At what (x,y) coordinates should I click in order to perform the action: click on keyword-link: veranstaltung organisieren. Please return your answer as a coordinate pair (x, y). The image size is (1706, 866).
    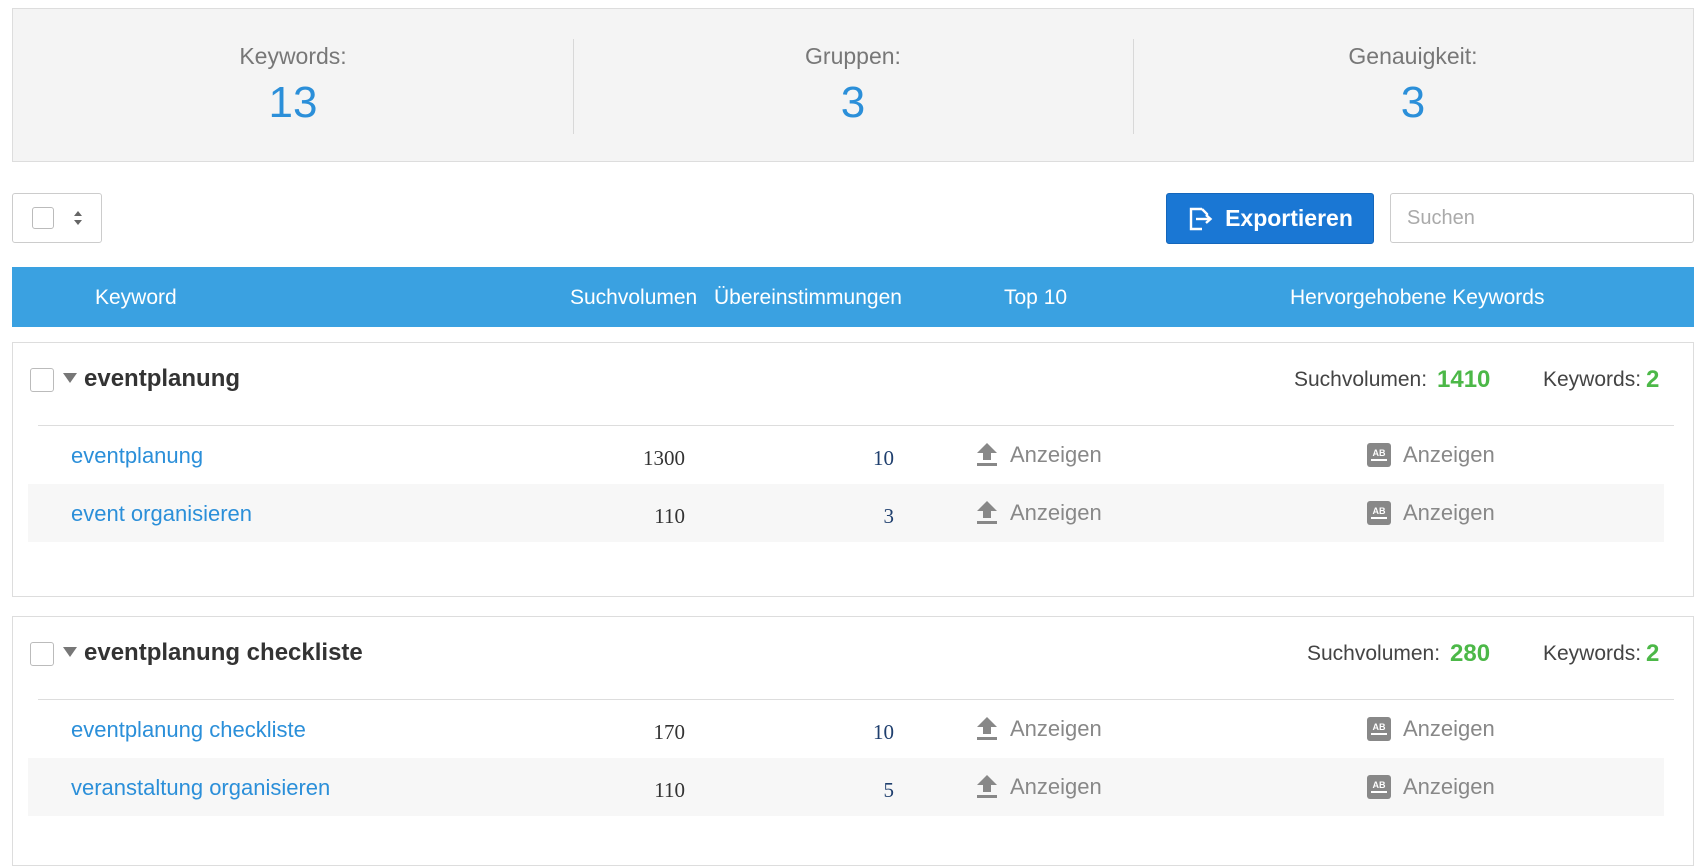
    Looking at the image, I should click on (200, 788).